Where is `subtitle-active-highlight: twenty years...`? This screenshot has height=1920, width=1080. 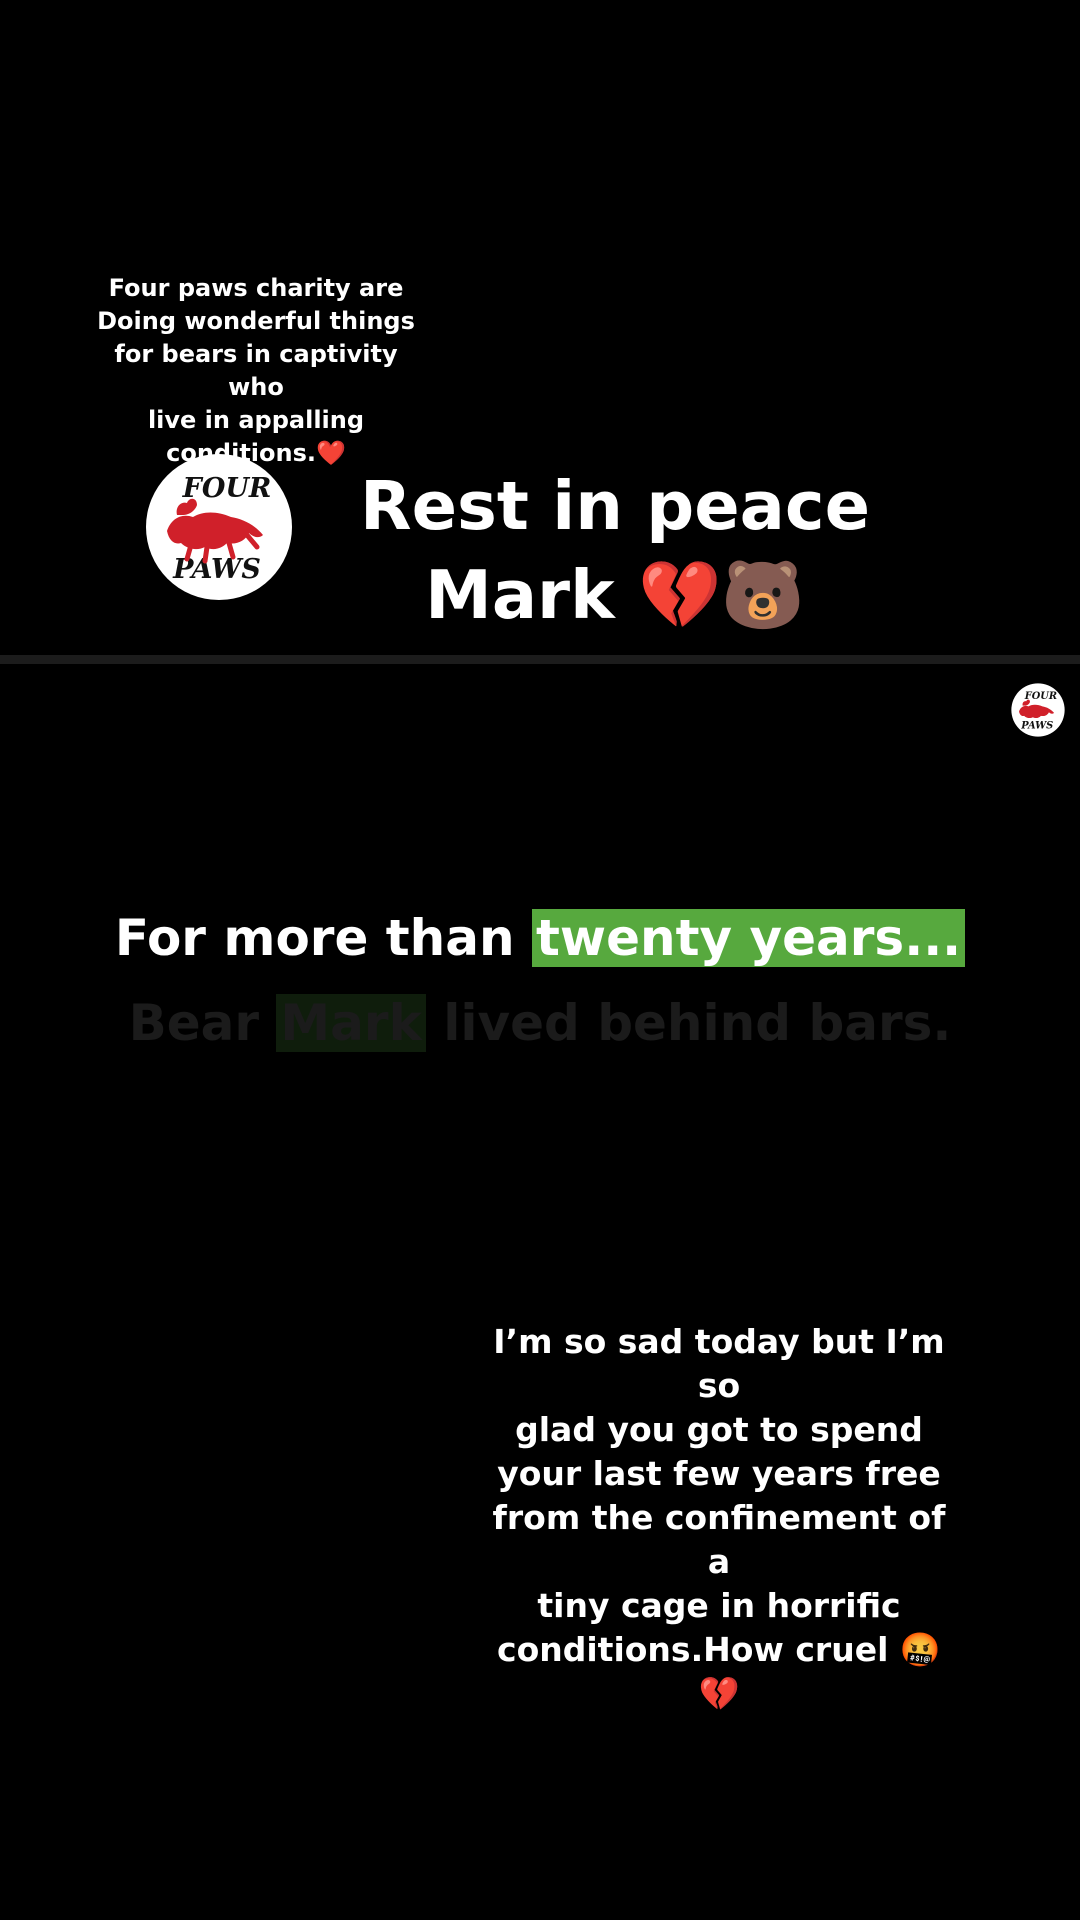
subtitle-active-highlight: twenty years... is located at coordinates (749, 938).